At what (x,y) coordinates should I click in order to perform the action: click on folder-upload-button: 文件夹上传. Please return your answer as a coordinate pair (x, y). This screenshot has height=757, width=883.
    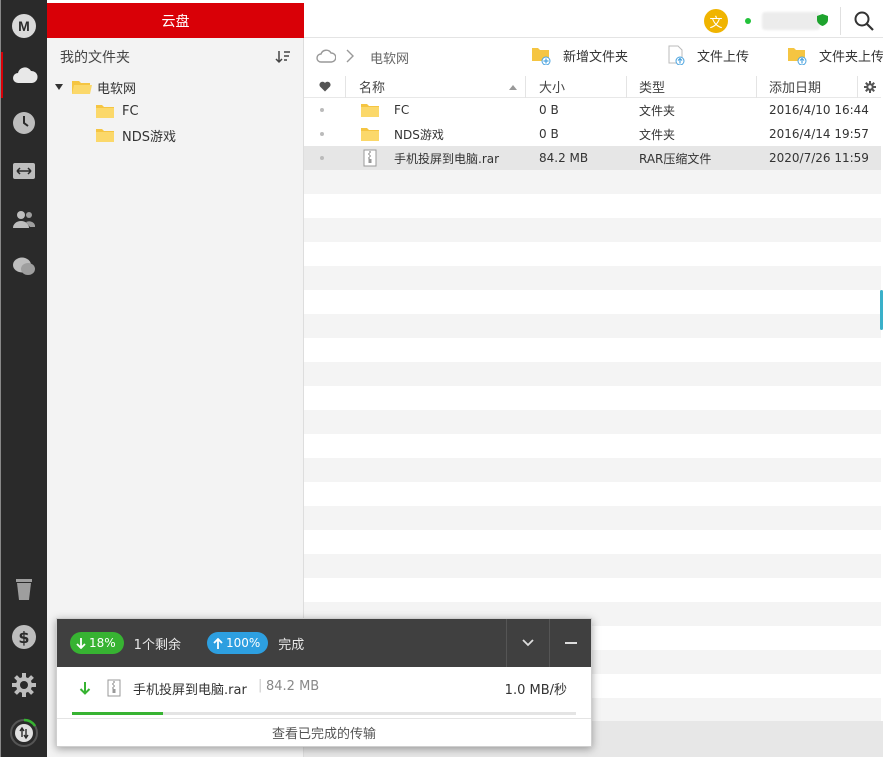
    Looking at the image, I should click on (835, 55).